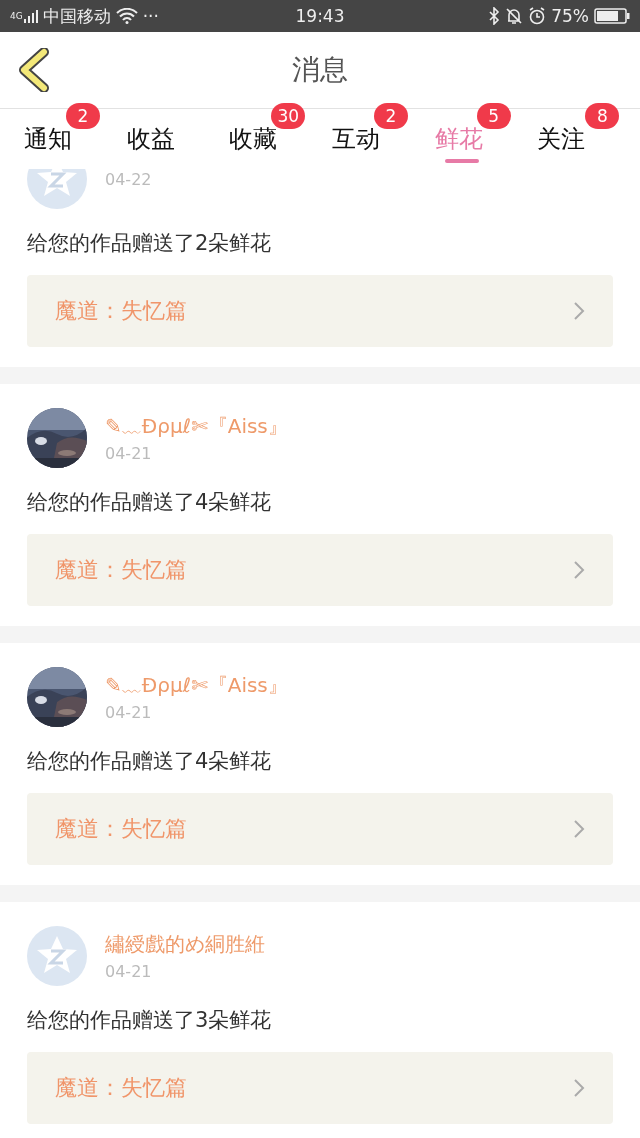  What do you see at coordinates (126, 16) in the screenshot?
I see `wifi-icon` at bounding box center [126, 16].